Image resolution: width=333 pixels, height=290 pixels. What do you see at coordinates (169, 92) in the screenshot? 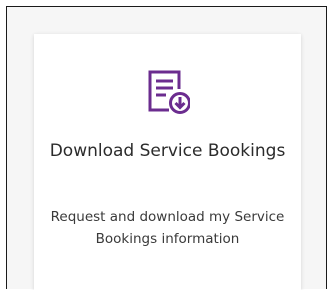
I see `document-download-icon` at bounding box center [169, 92].